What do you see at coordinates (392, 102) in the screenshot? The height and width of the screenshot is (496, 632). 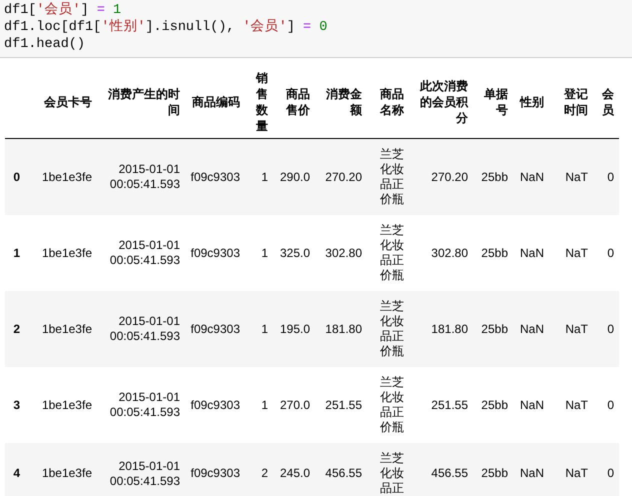 I see `column-header: 商品名称` at bounding box center [392, 102].